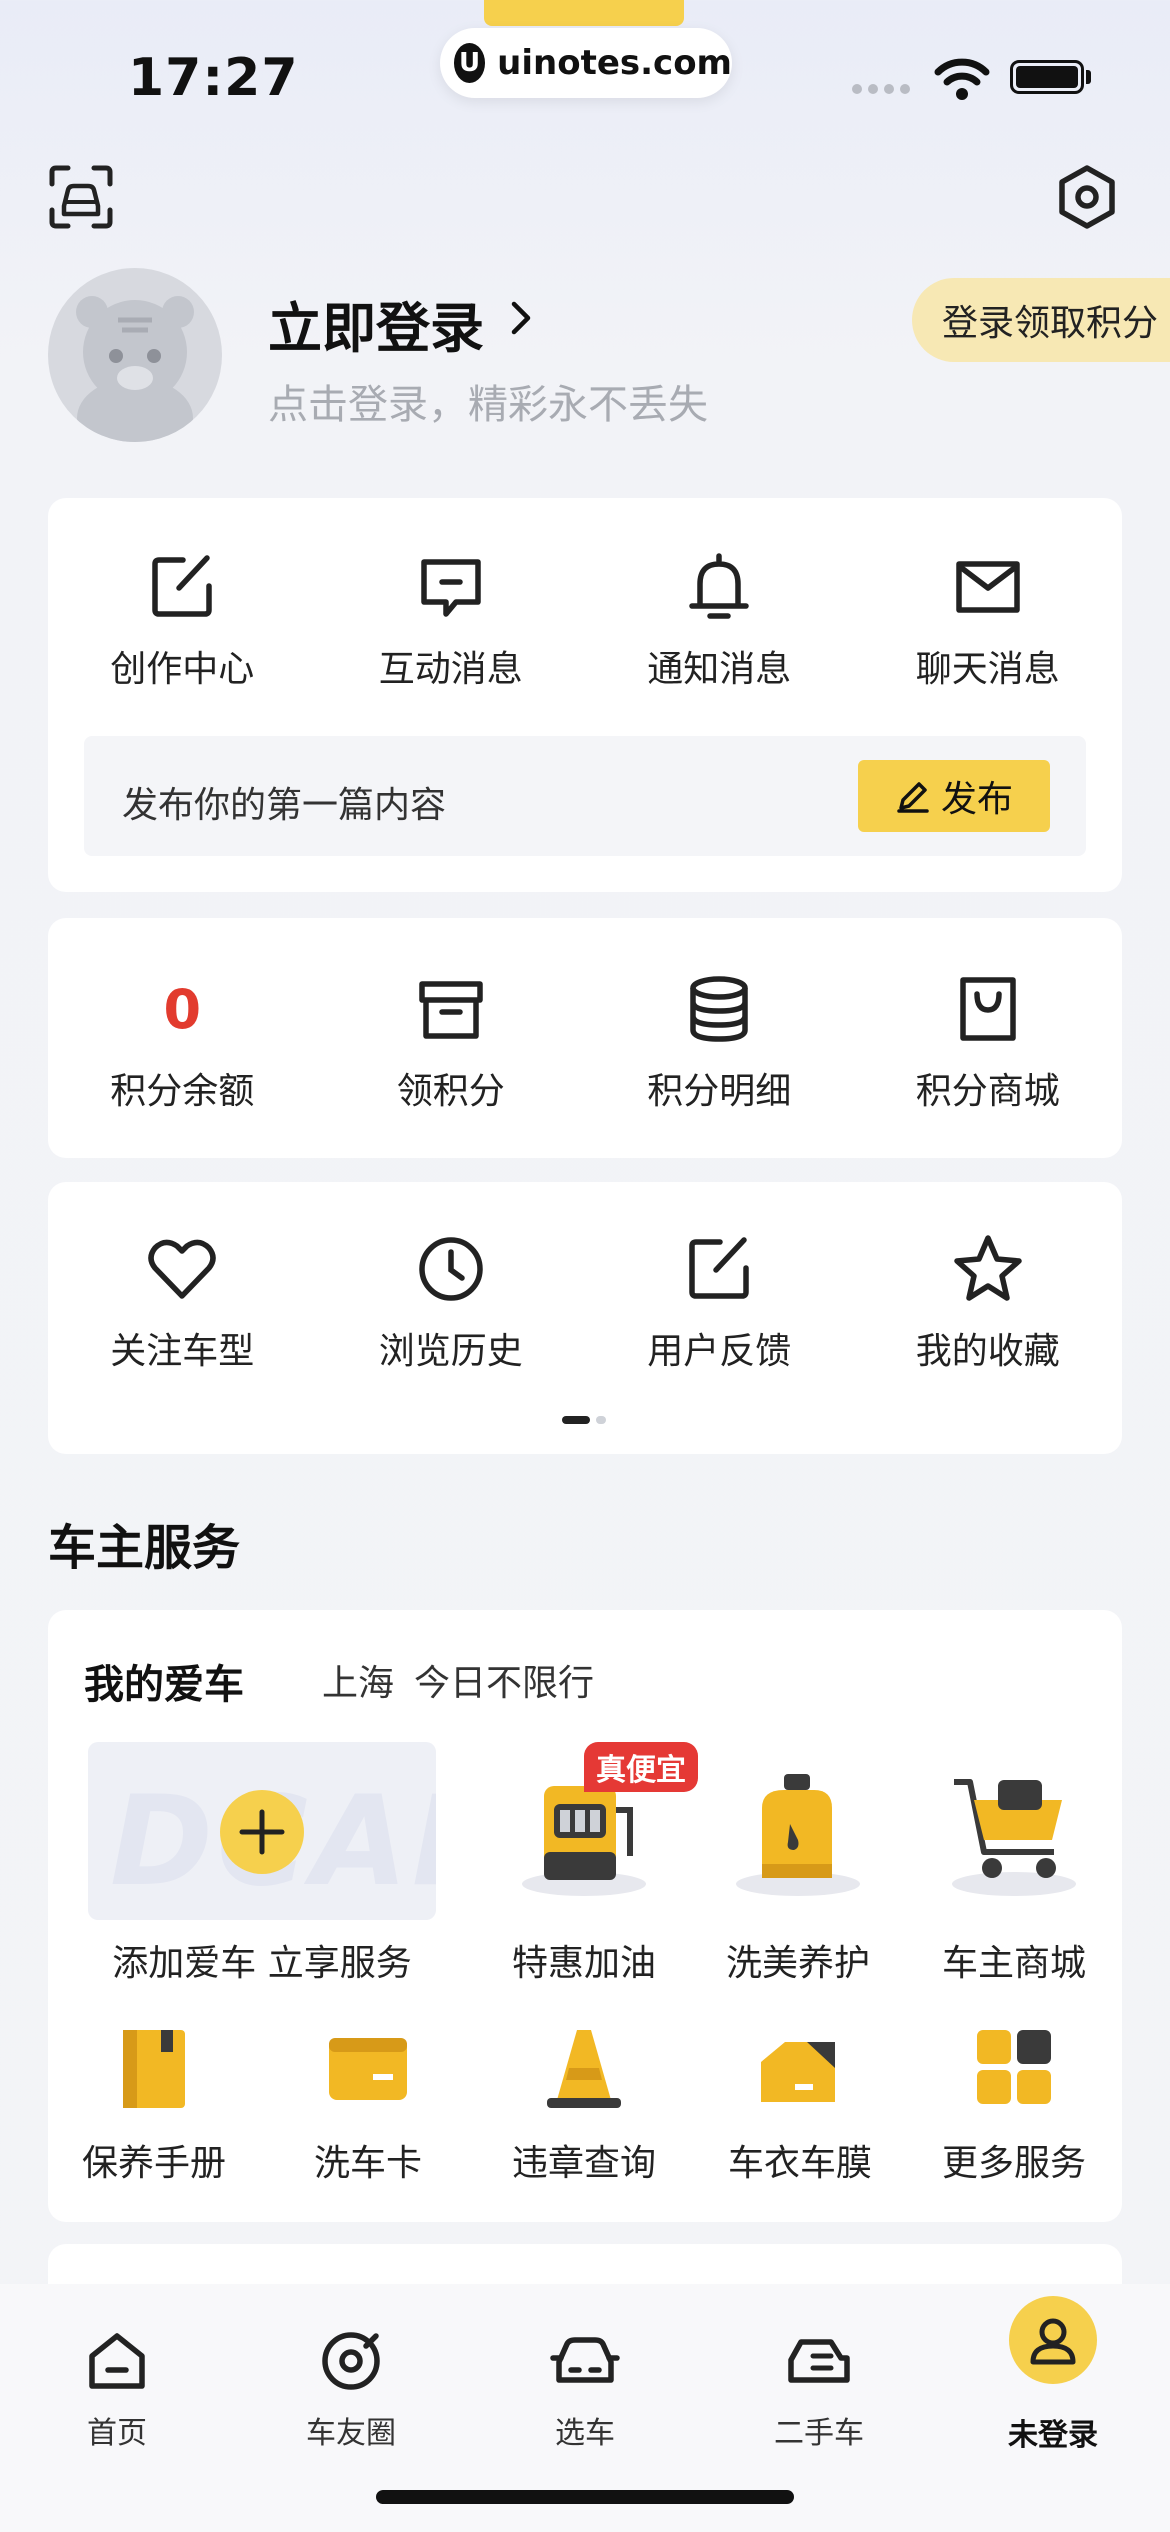 The image size is (1170, 2532). I want to click on notification-messages-item: 通知消息, so click(719, 620).